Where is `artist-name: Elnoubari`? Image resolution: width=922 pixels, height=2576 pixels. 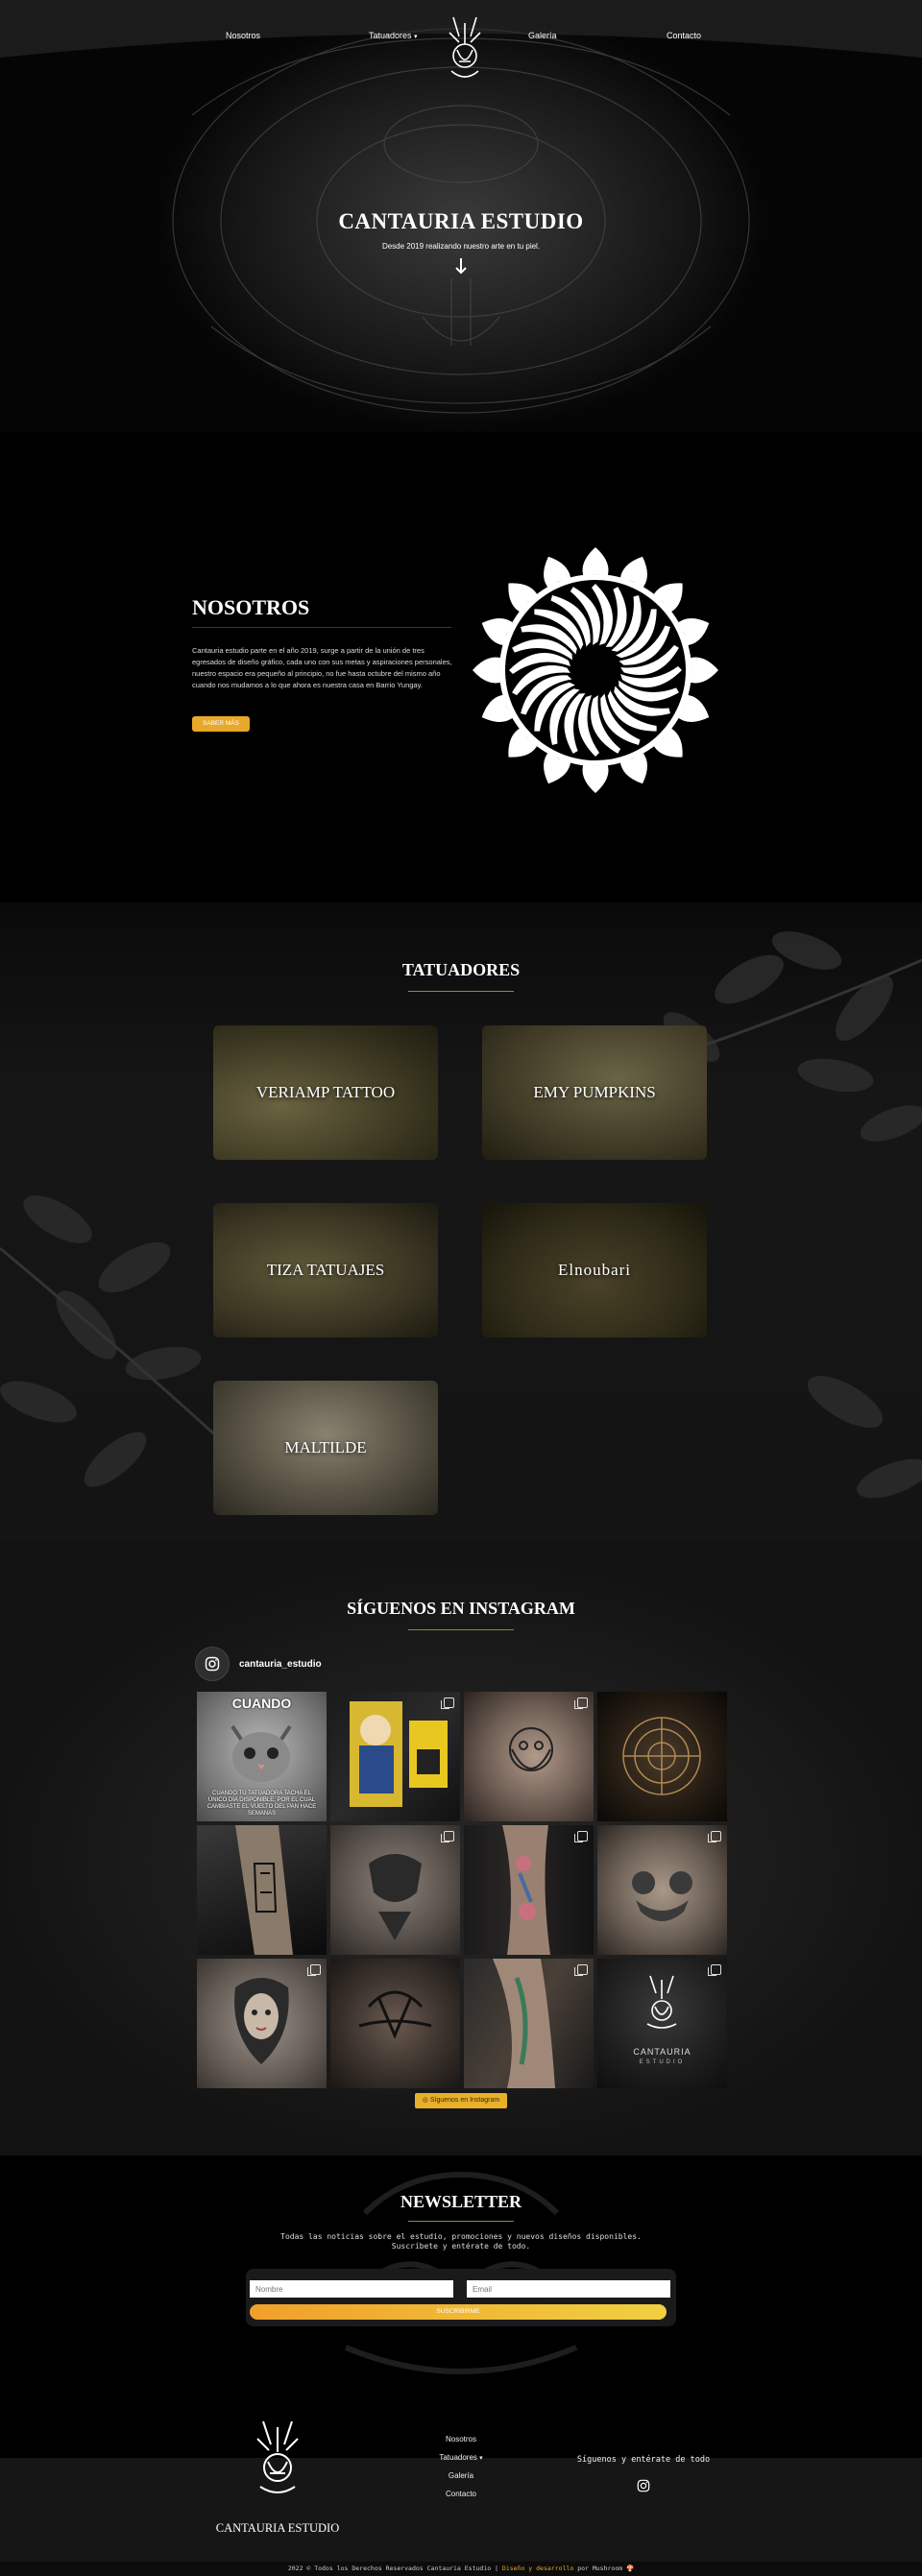 artist-name: Elnoubari is located at coordinates (594, 1270).